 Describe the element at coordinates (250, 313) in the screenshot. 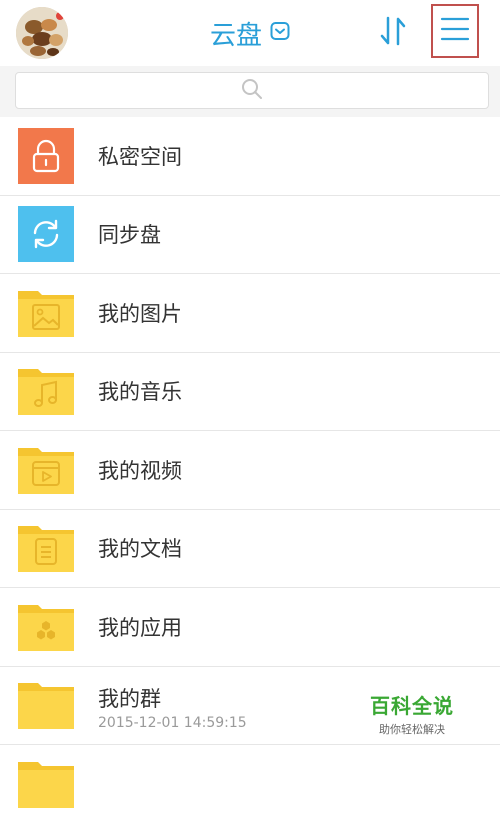

I see `list-item-my-pictures: 我的图片` at that location.